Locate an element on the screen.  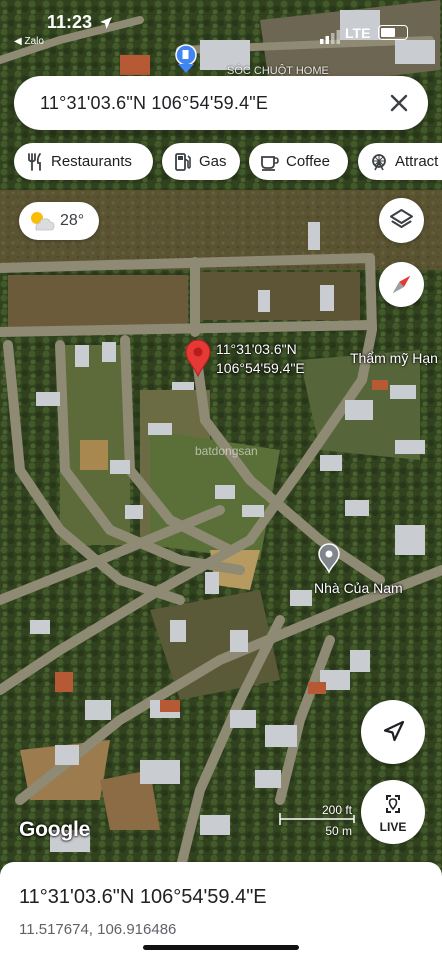
home-indicator is located at coordinates (221, 947).